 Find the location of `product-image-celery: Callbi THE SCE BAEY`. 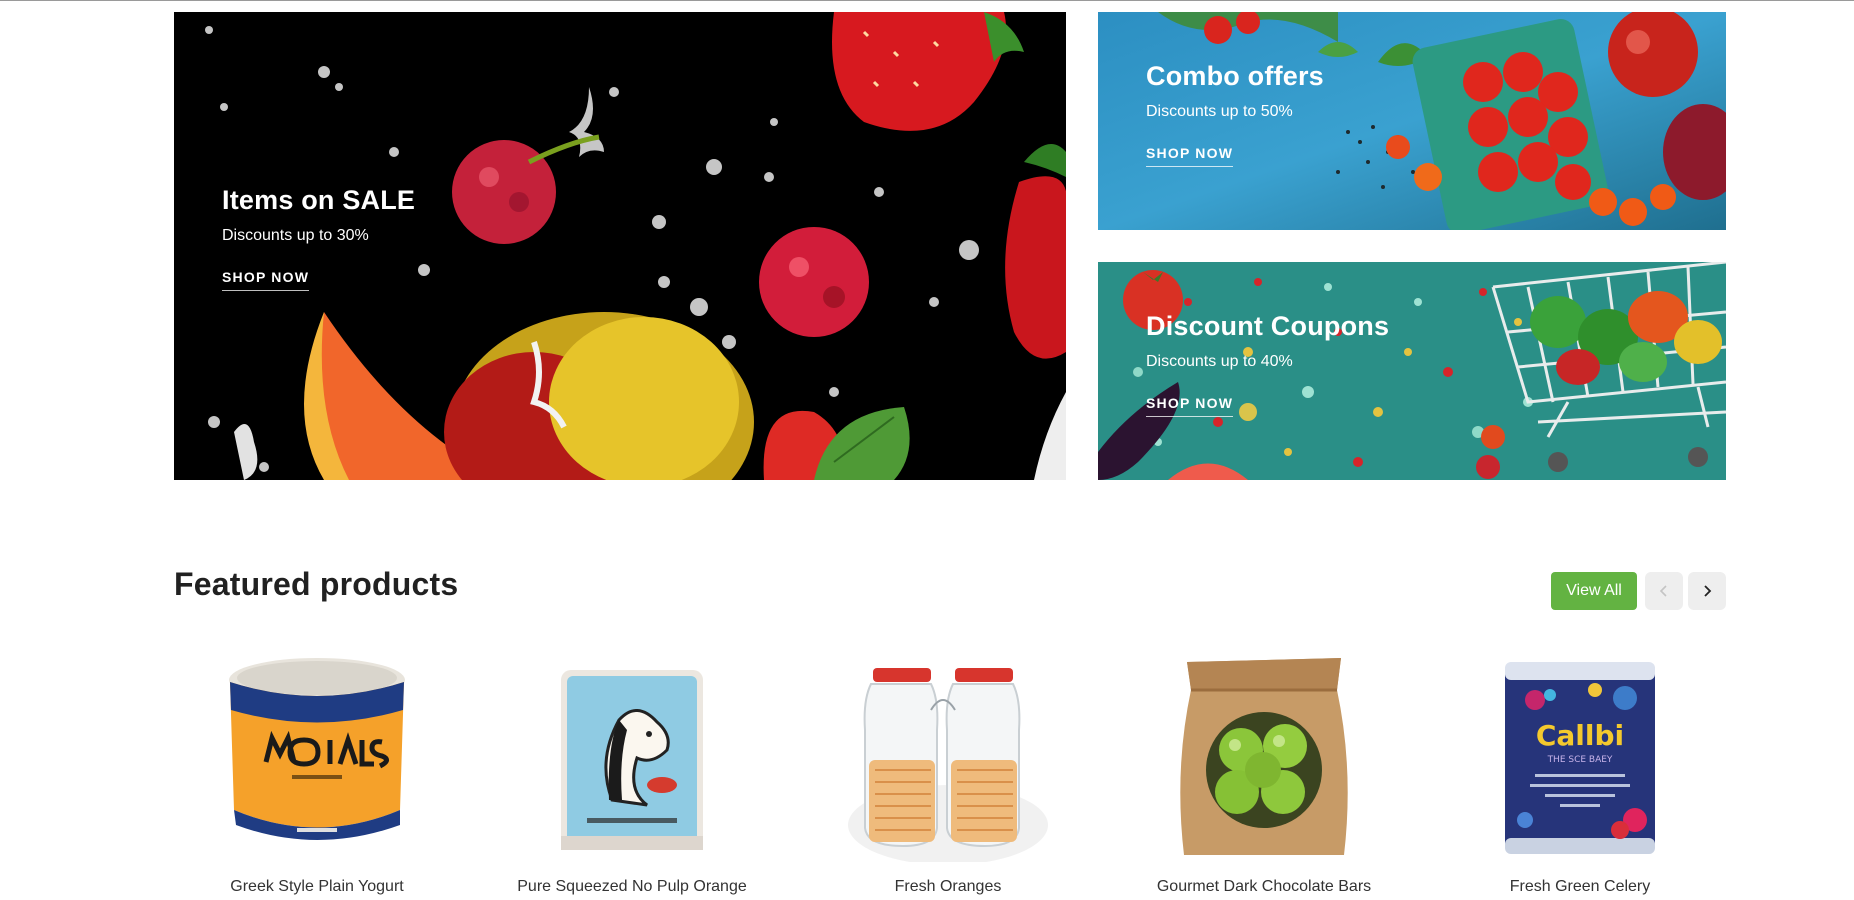

product-image-celery: Callbi THE SCE BAEY is located at coordinates (1580, 758).